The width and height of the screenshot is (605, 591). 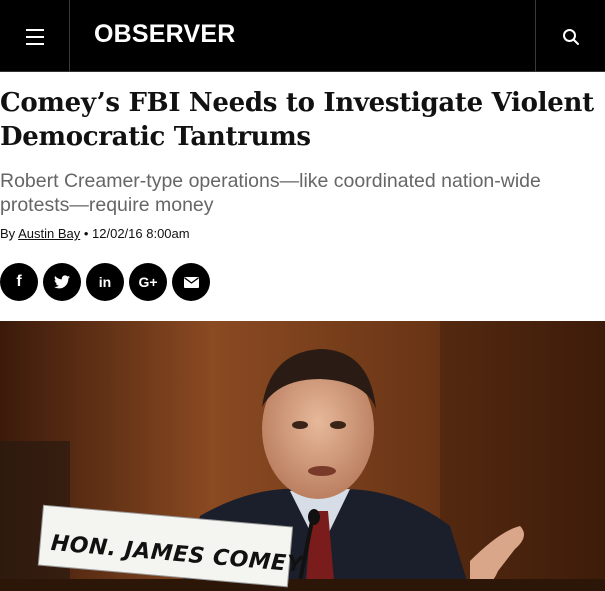 I want to click on linkedin-share-button: in, so click(x=105, y=282).